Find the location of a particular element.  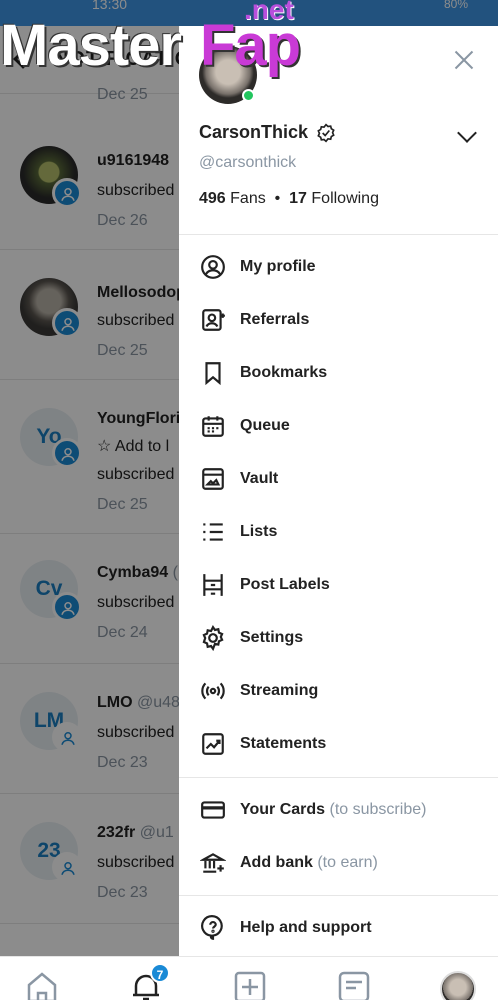

bookmark-icon is located at coordinates (213, 374).